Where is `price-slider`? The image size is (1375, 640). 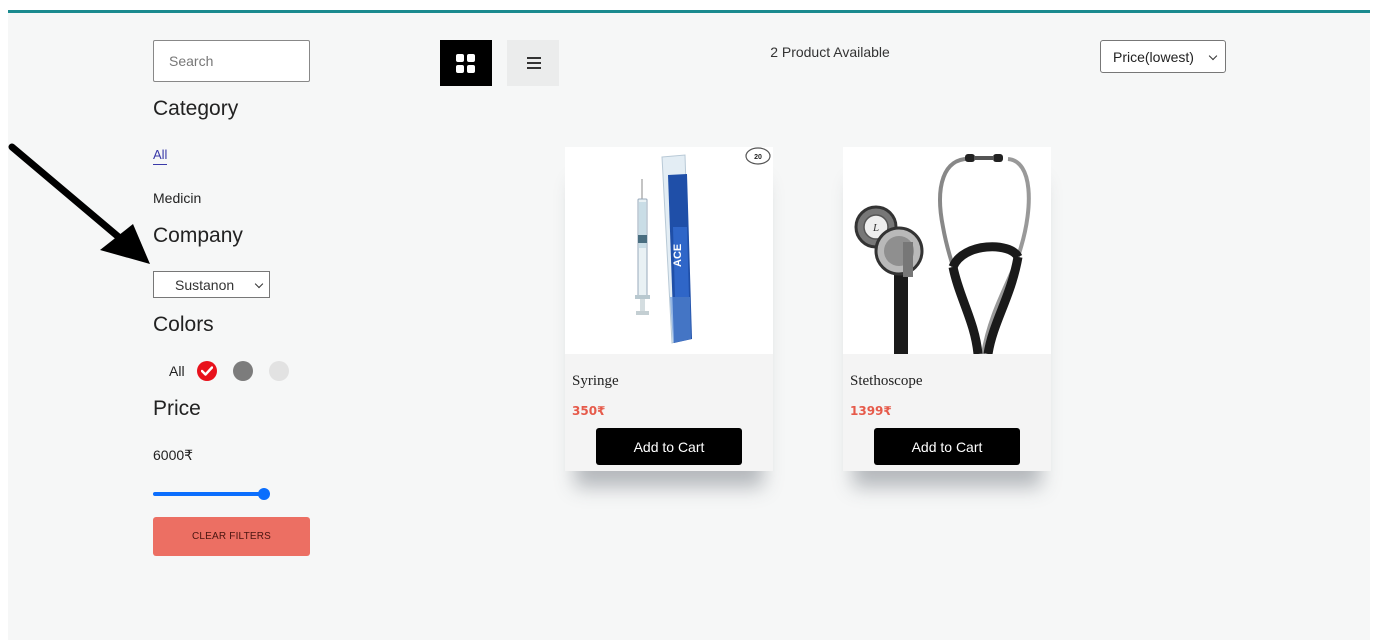 price-slider is located at coordinates (211, 494).